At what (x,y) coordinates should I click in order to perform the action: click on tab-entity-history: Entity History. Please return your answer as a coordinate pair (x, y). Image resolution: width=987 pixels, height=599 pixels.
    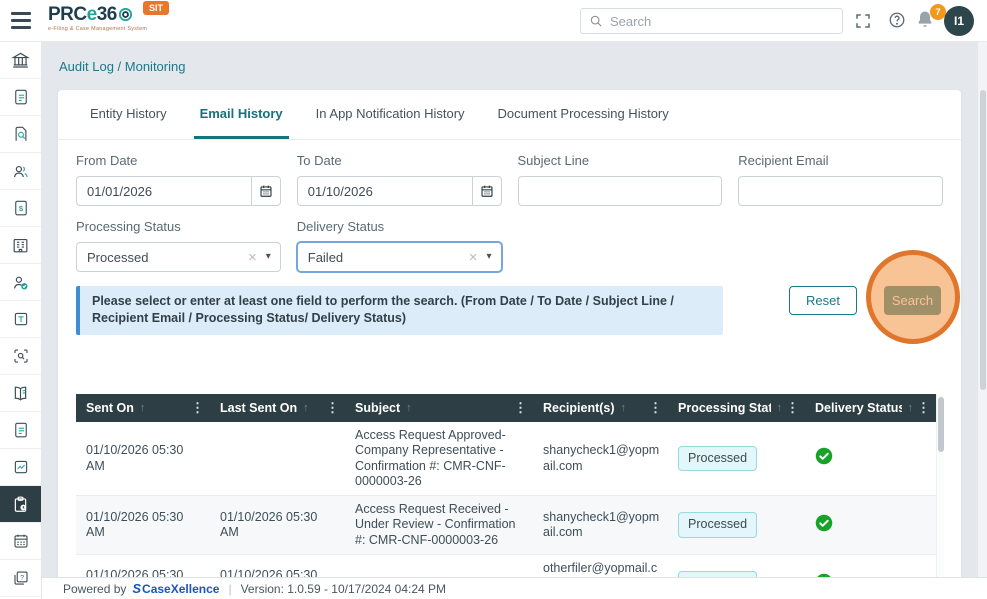
    Looking at the image, I should click on (128, 114).